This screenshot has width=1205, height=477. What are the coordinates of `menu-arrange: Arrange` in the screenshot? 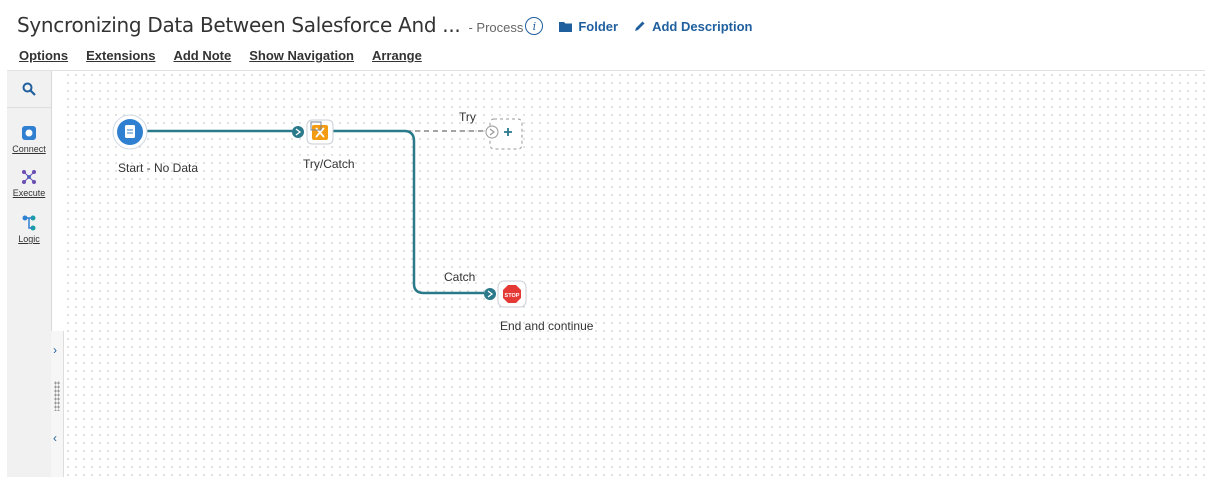 It's located at (397, 55).